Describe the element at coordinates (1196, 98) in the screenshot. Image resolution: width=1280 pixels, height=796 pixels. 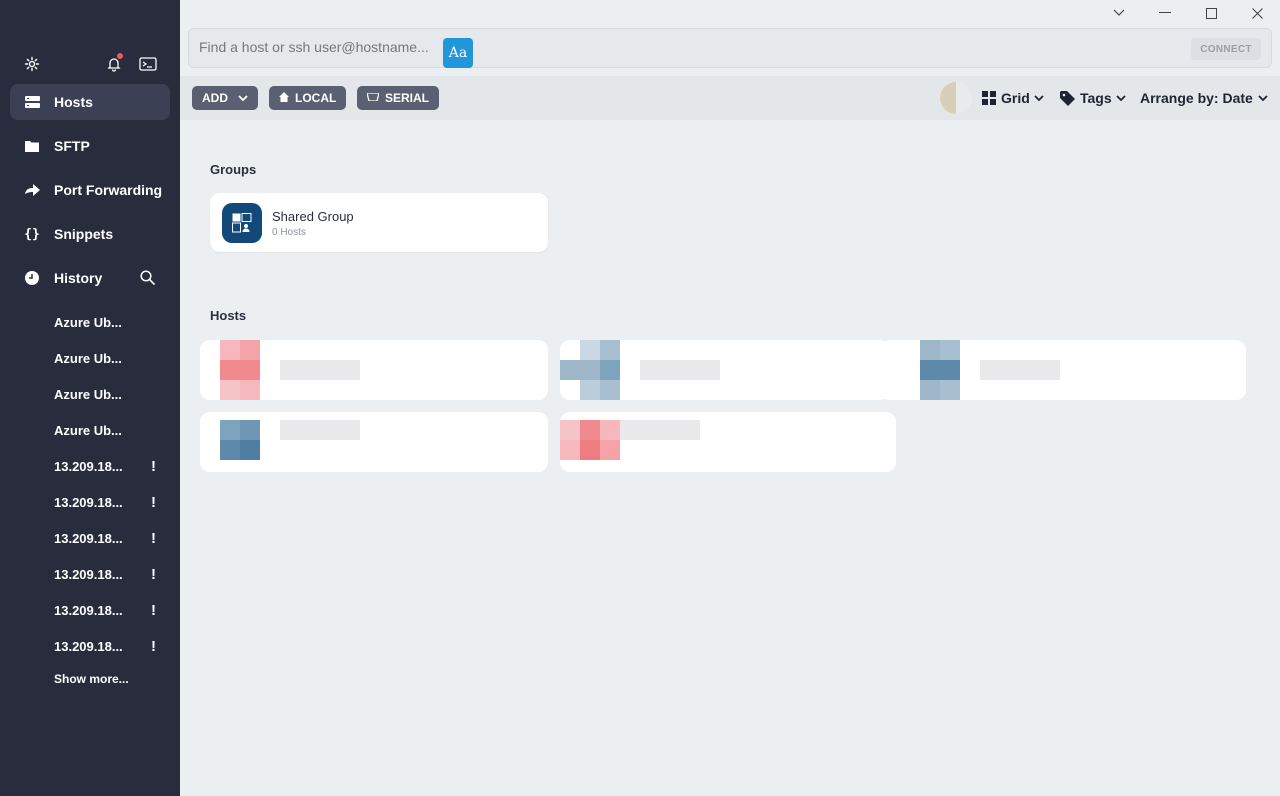
I see `arrange-label: Arrange by: Date` at that location.